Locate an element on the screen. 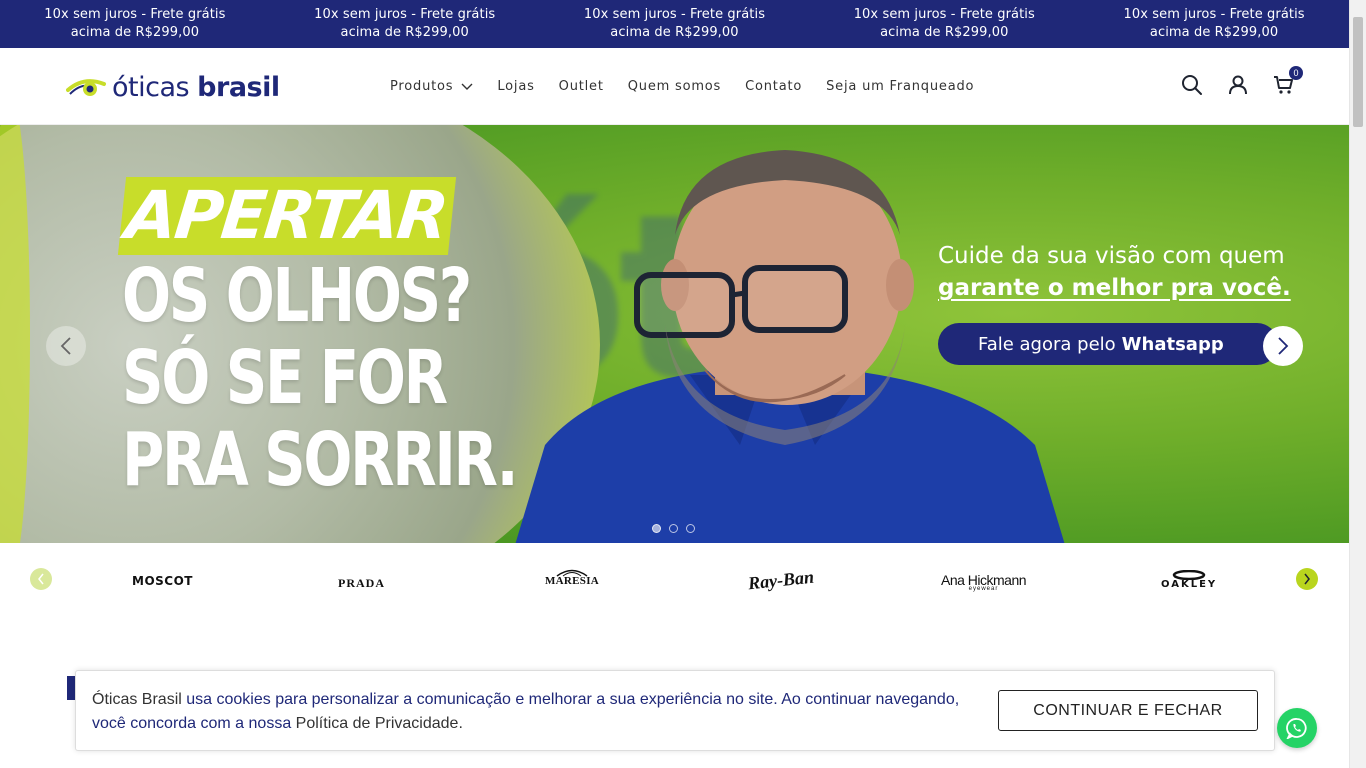  whatsapp-cta-button: Fale agora pelo Whatsapp is located at coordinates (1108, 344).